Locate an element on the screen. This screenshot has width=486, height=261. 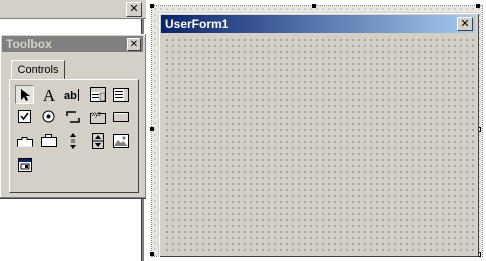
togglebutton-tool is located at coordinates (72, 116).